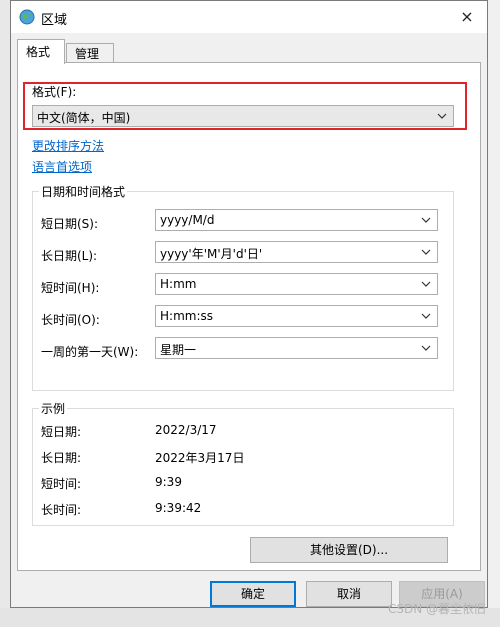  I want to click on short-date-dropdown: yyyy/M/d, so click(296, 220).